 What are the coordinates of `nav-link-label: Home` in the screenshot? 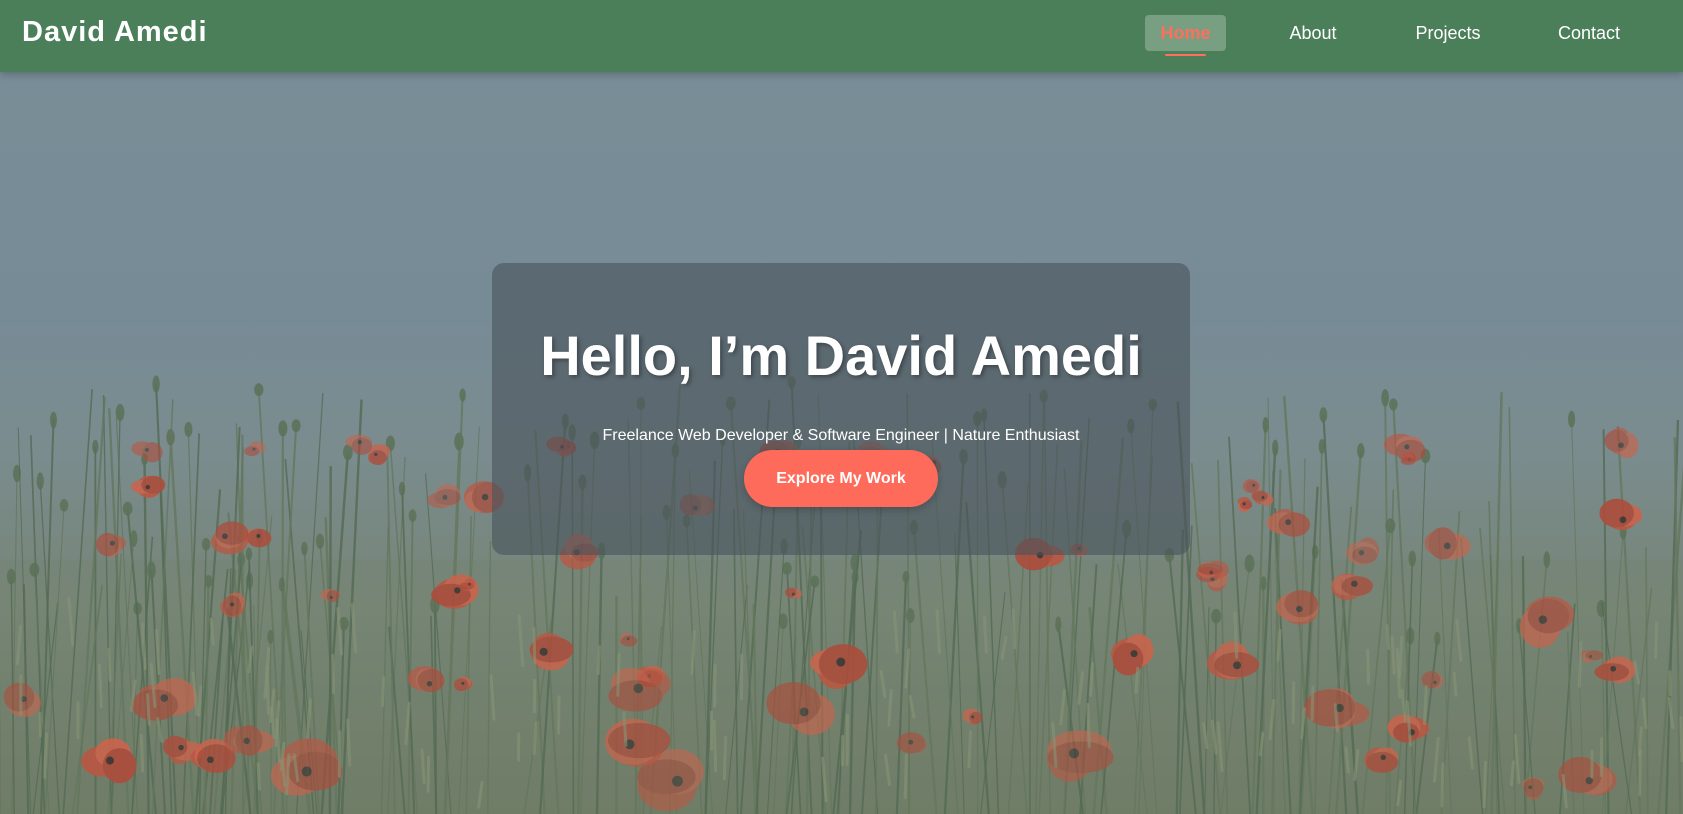 It's located at (1185, 33).